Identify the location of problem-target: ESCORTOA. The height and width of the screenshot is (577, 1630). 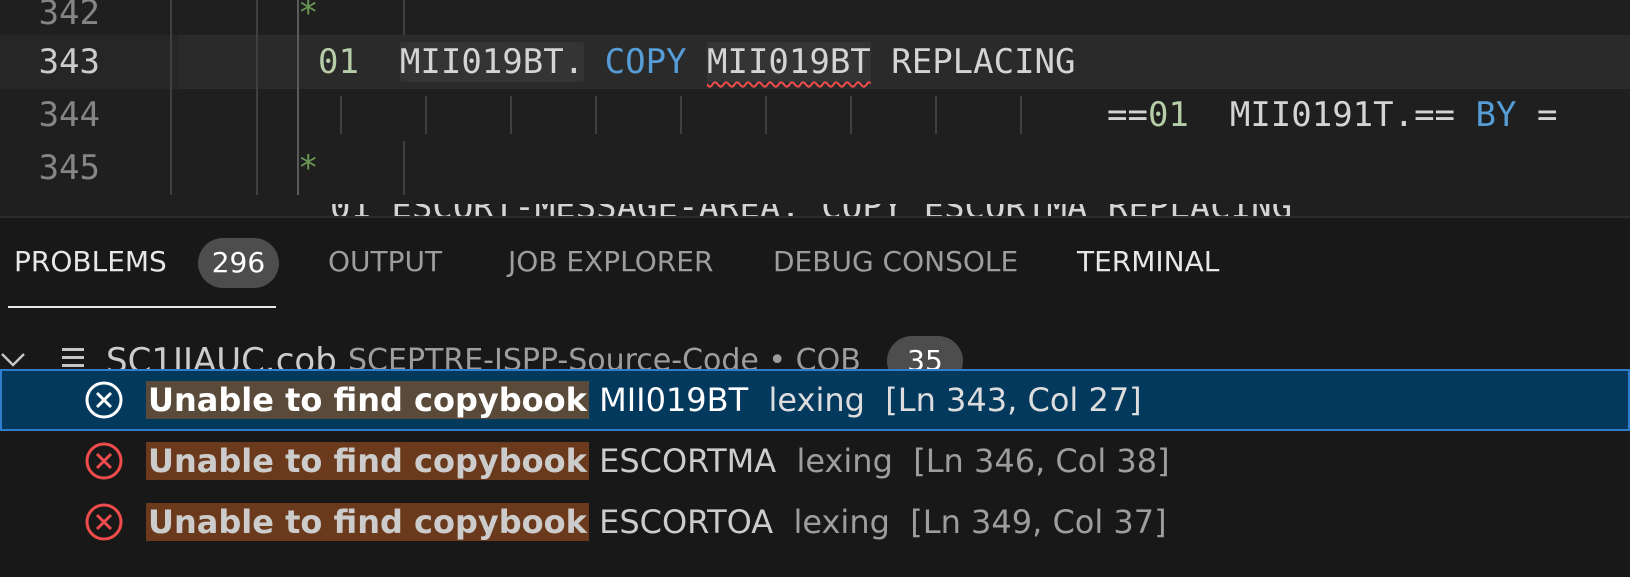
(686, 522).